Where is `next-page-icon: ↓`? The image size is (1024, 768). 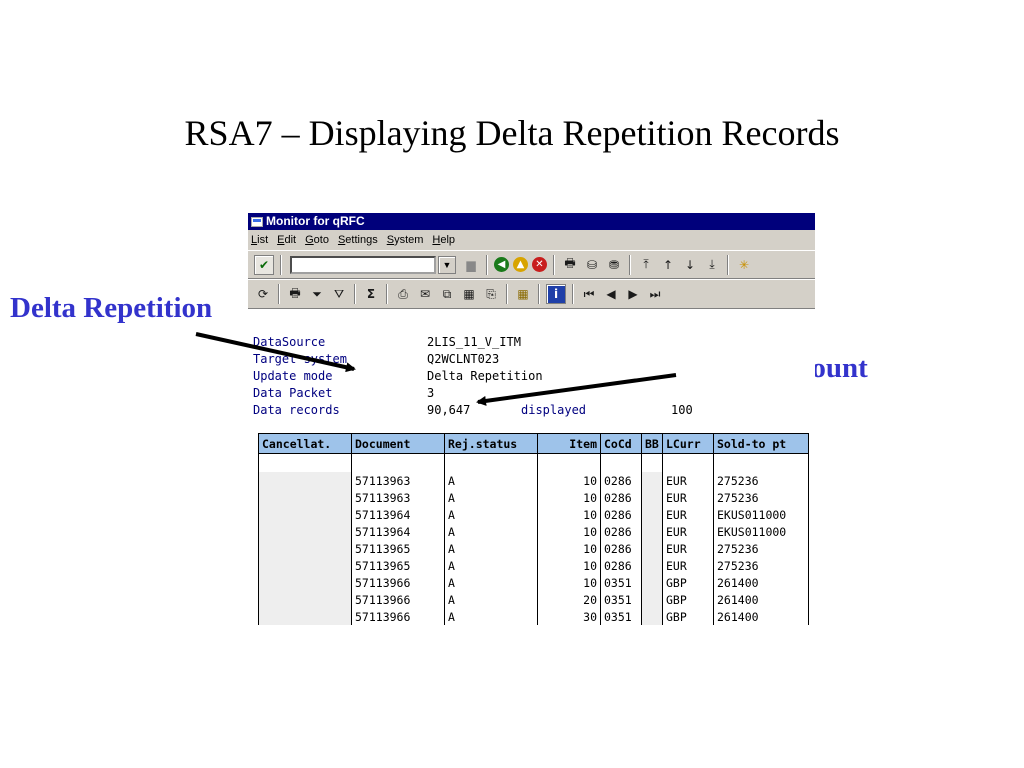 next-page-icon: ↓ is located at coordinates (690, 265).